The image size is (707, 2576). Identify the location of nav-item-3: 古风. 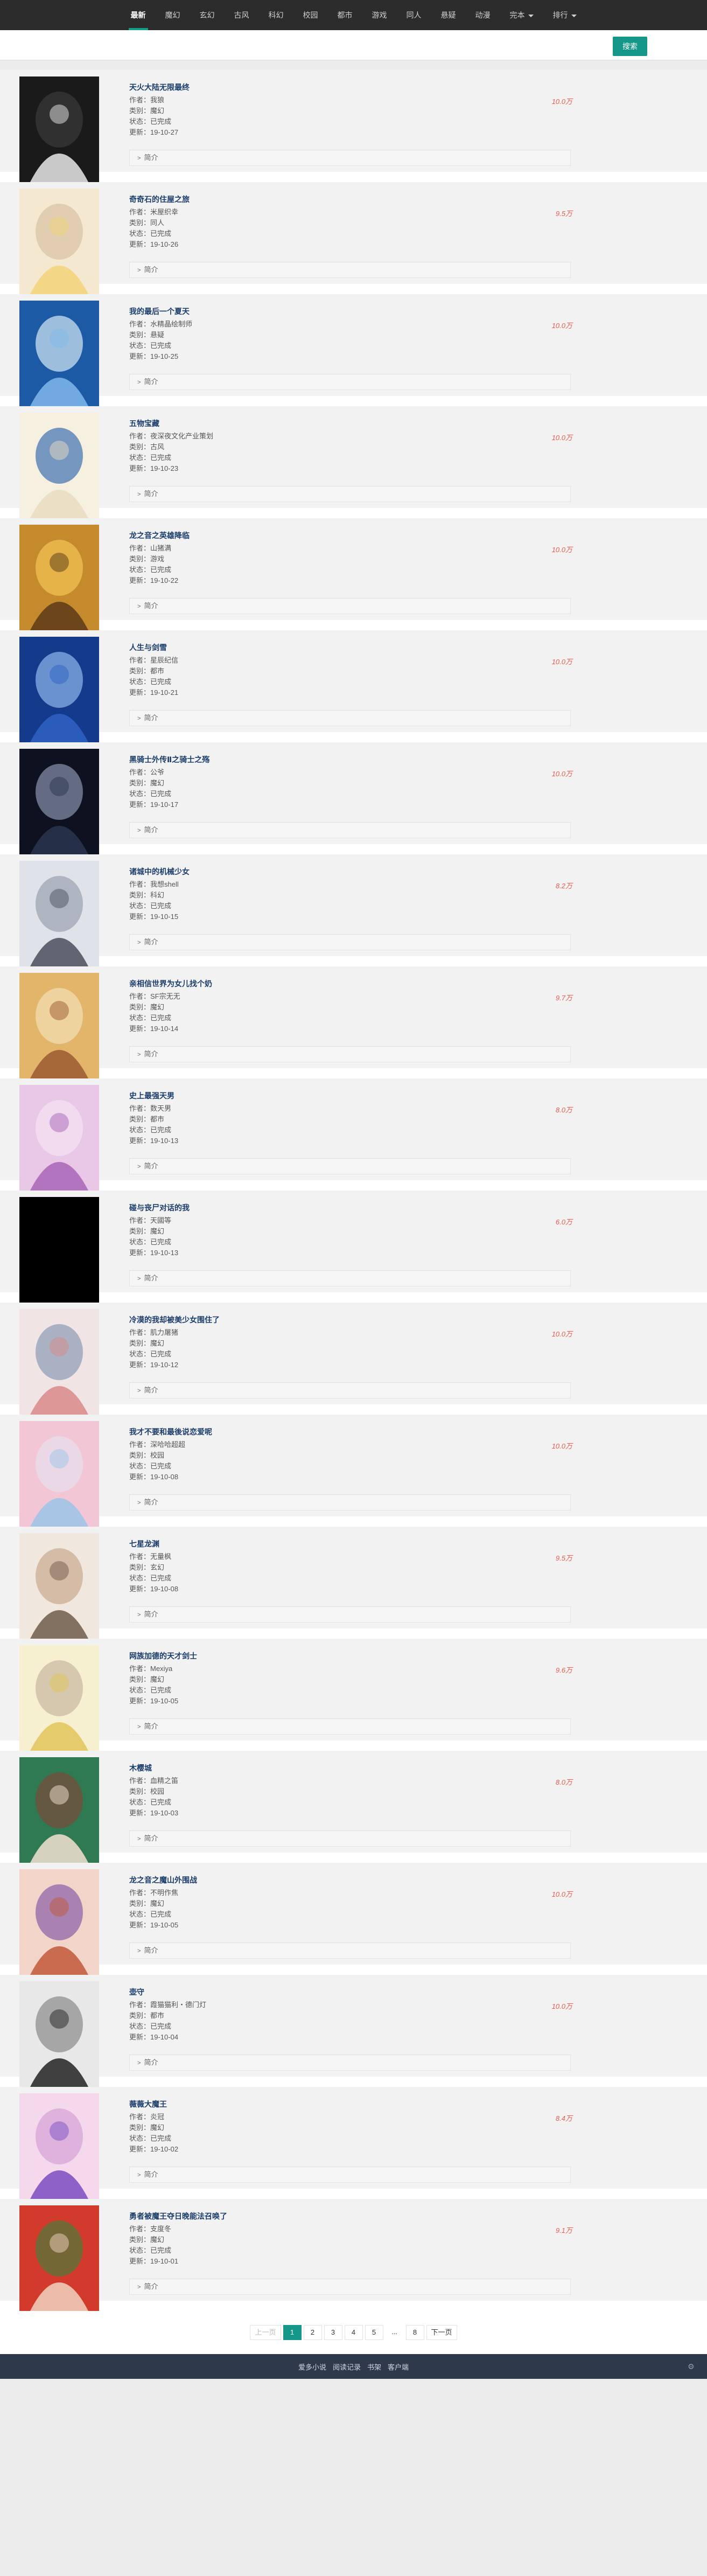
(242, 15).